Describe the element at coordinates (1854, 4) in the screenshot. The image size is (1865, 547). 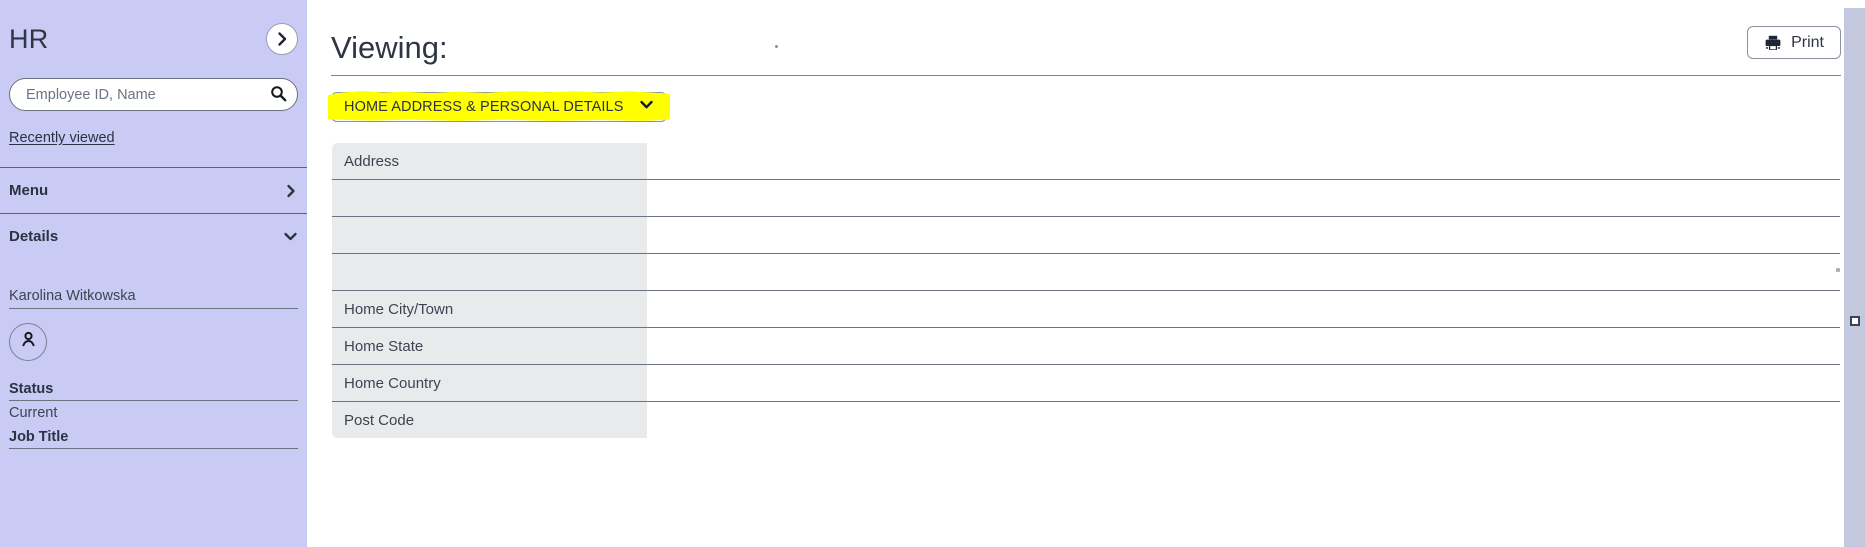
I see `scrollbar-top-cap` at that location.